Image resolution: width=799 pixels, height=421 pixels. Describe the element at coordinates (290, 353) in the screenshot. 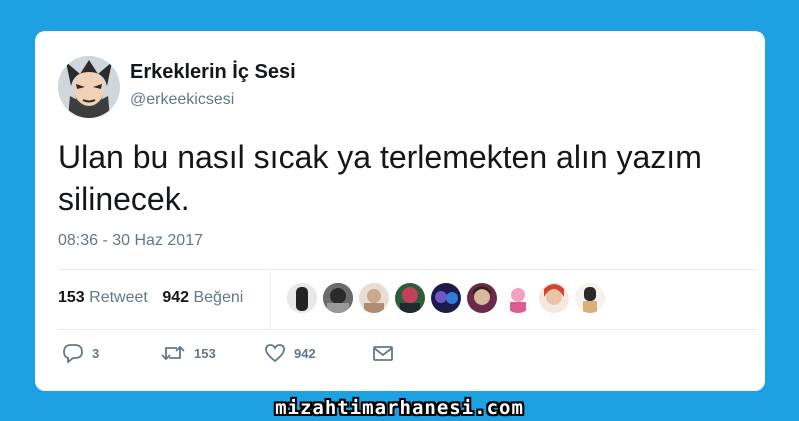

I see `like-button: 942` at that location.